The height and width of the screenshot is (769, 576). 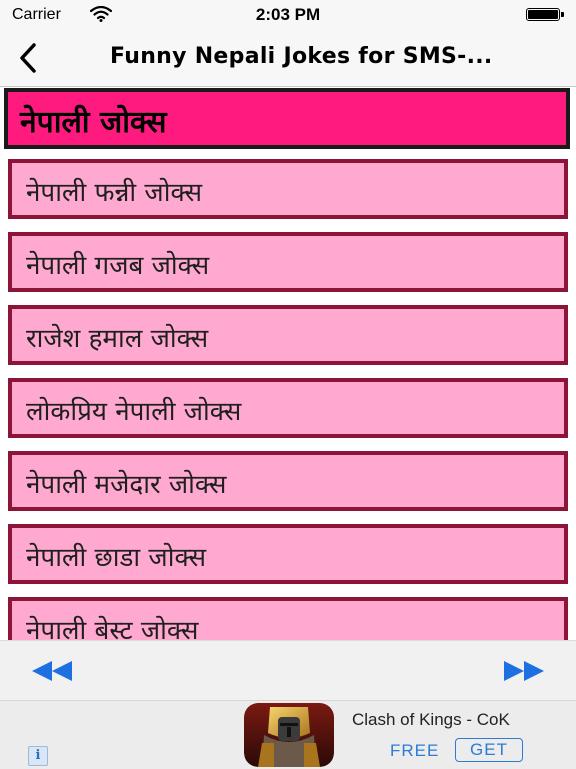 What do you see at coordinates (52, 671) in the screenshot?
I see `rewind-icon` at bounding box center [52, 671].